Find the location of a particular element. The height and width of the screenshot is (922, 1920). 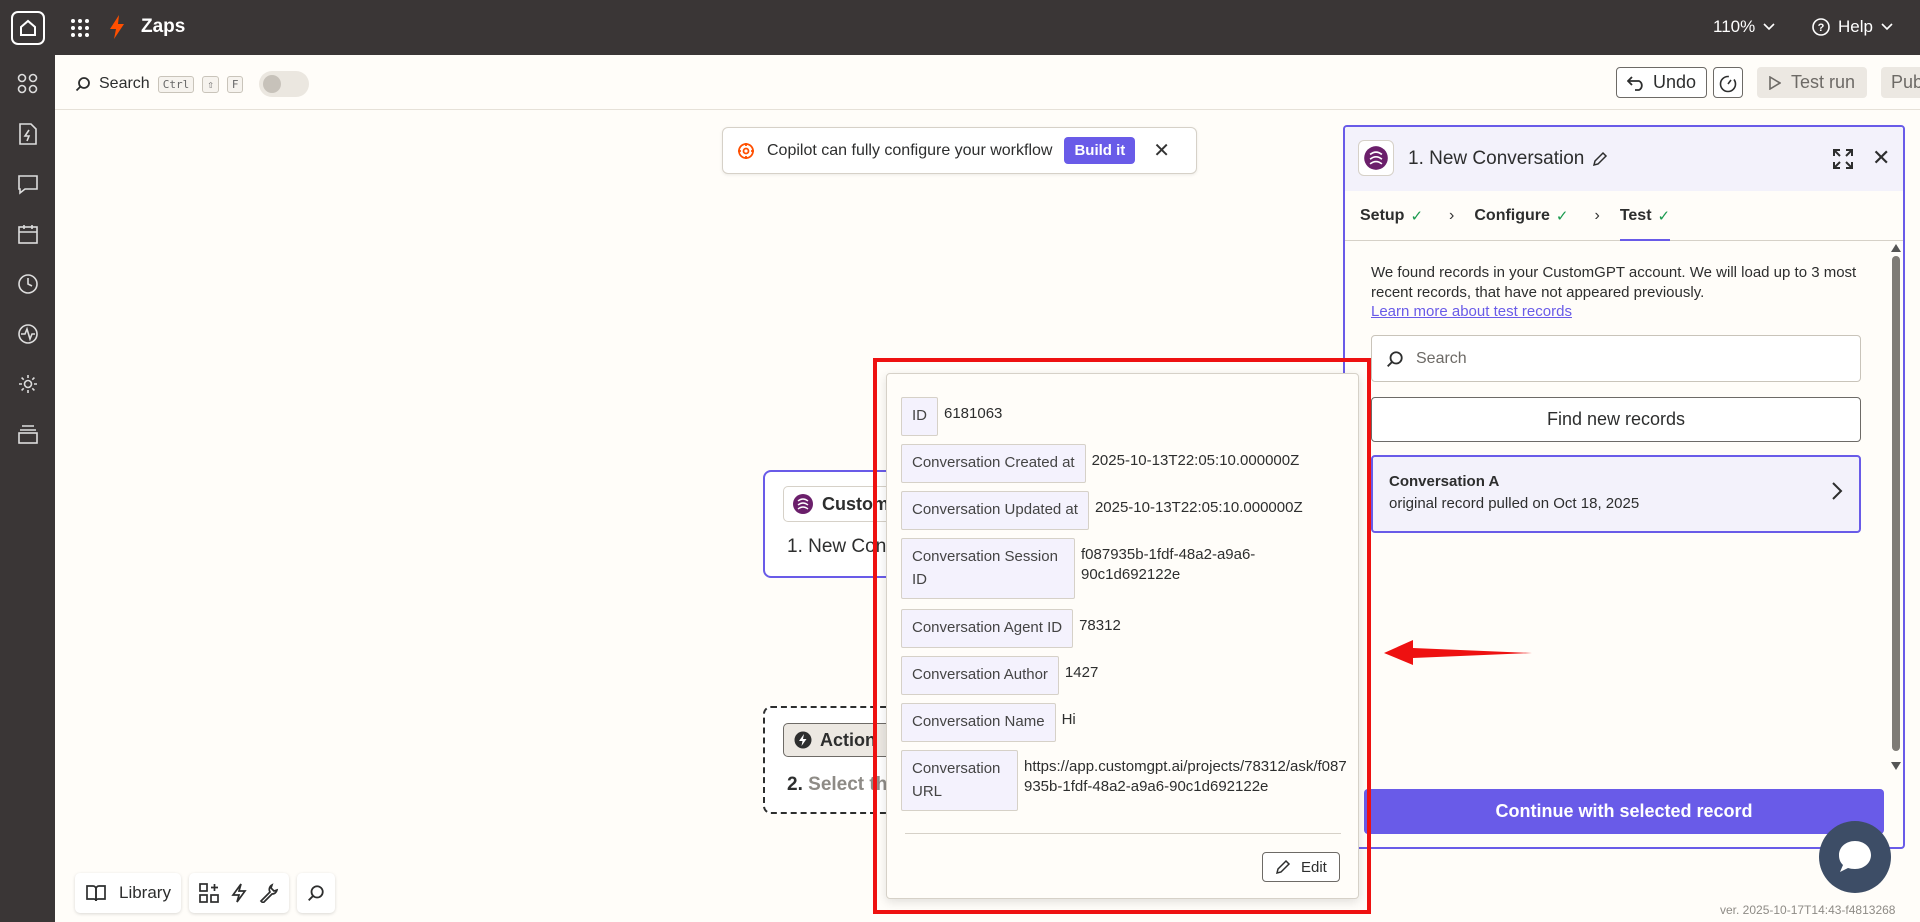

panel-tabs: Setup ✓ › Configure ✓ › Test ✓ is located at coordinates (1624, 216).